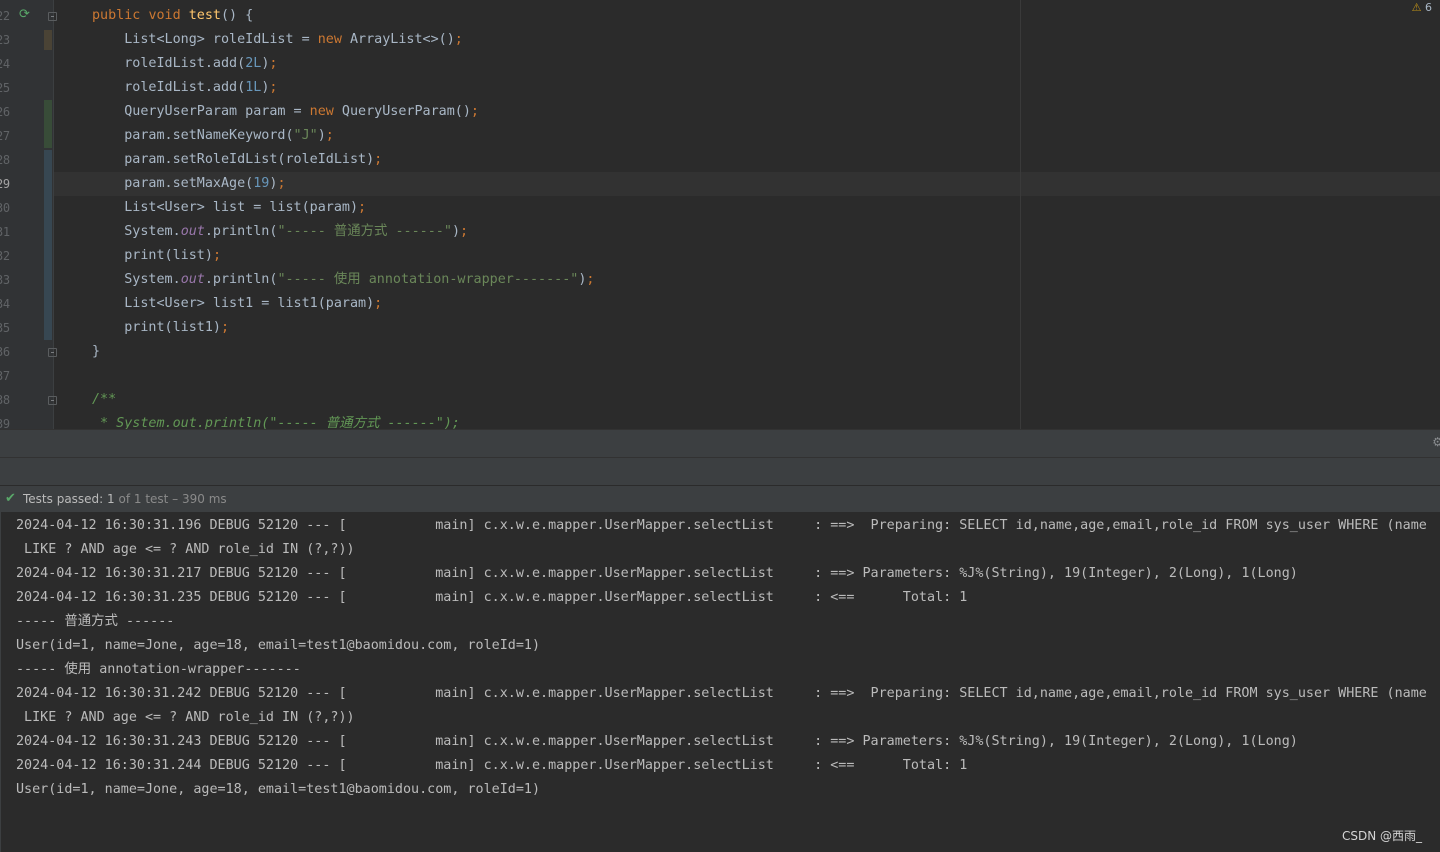 The height and width of the screenshot is (852, 1440). What do you see at coordinates (261, 183) in the screenshot?
I see `code-token: 19` at bounding box center [261, 183].